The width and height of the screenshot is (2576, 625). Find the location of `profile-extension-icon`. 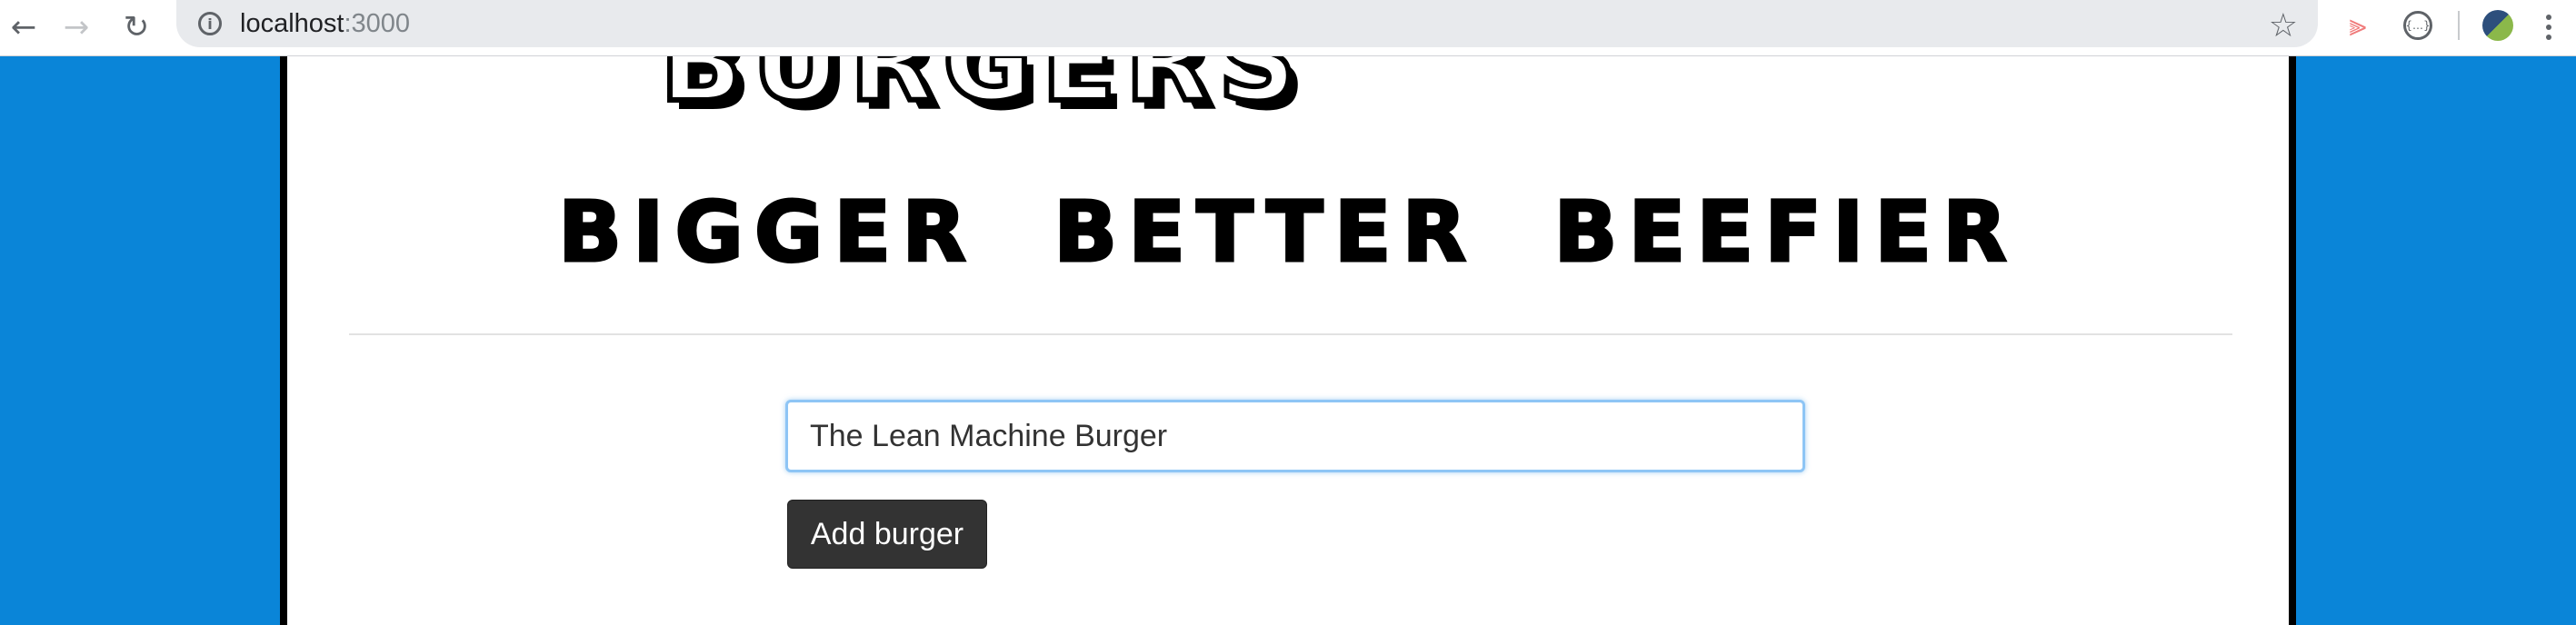

profile-extension-icon is located at coordinates (2498, 25).